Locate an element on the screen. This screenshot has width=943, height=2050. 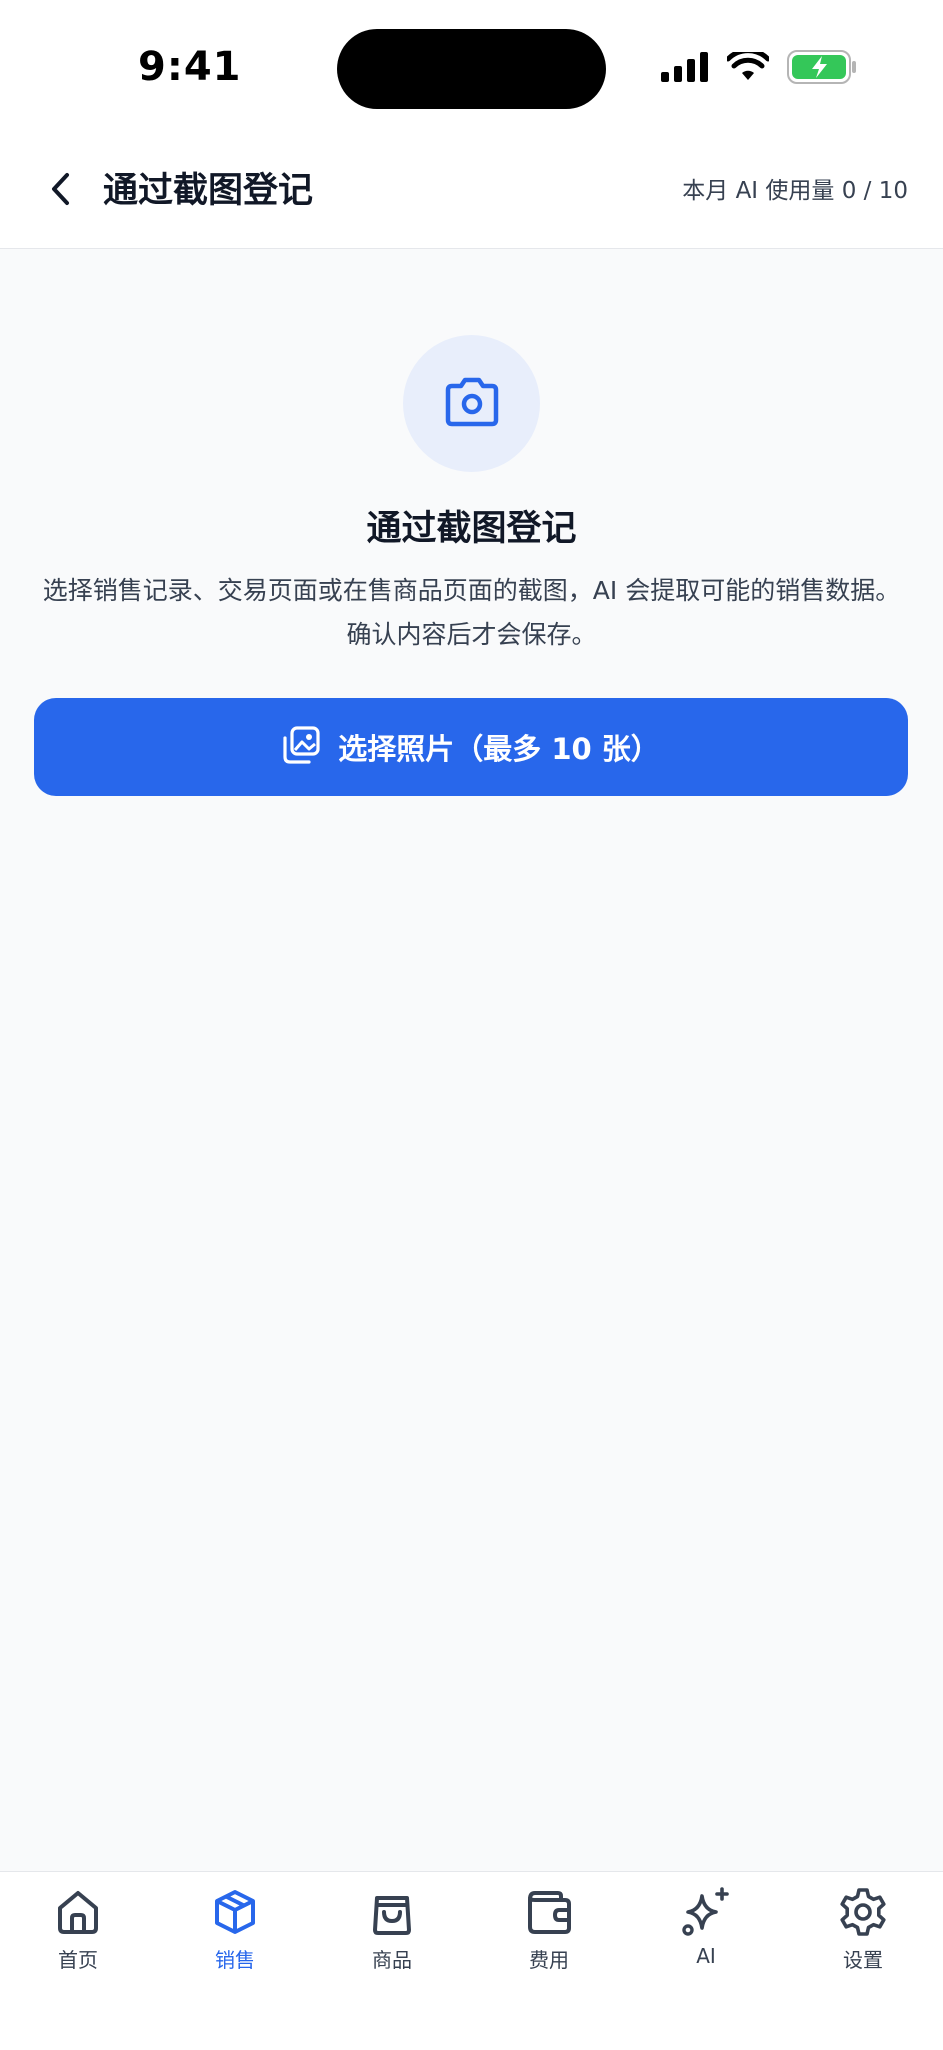
tab-label: AI is located at coordinates (706, 1956).